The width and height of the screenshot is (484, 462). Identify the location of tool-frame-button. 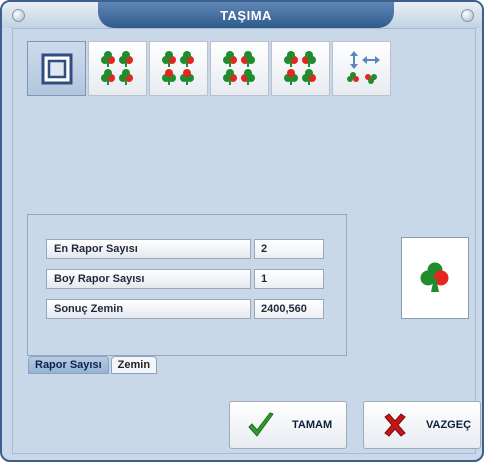
(56, 68).